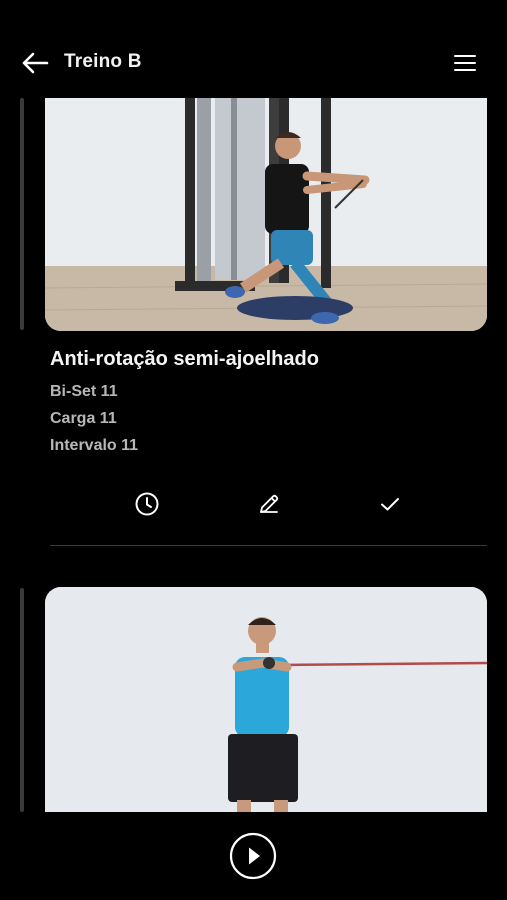 The height and width of the screenshot is (900, 507). I want to click on arrow-left-icon, so click(35, 63).